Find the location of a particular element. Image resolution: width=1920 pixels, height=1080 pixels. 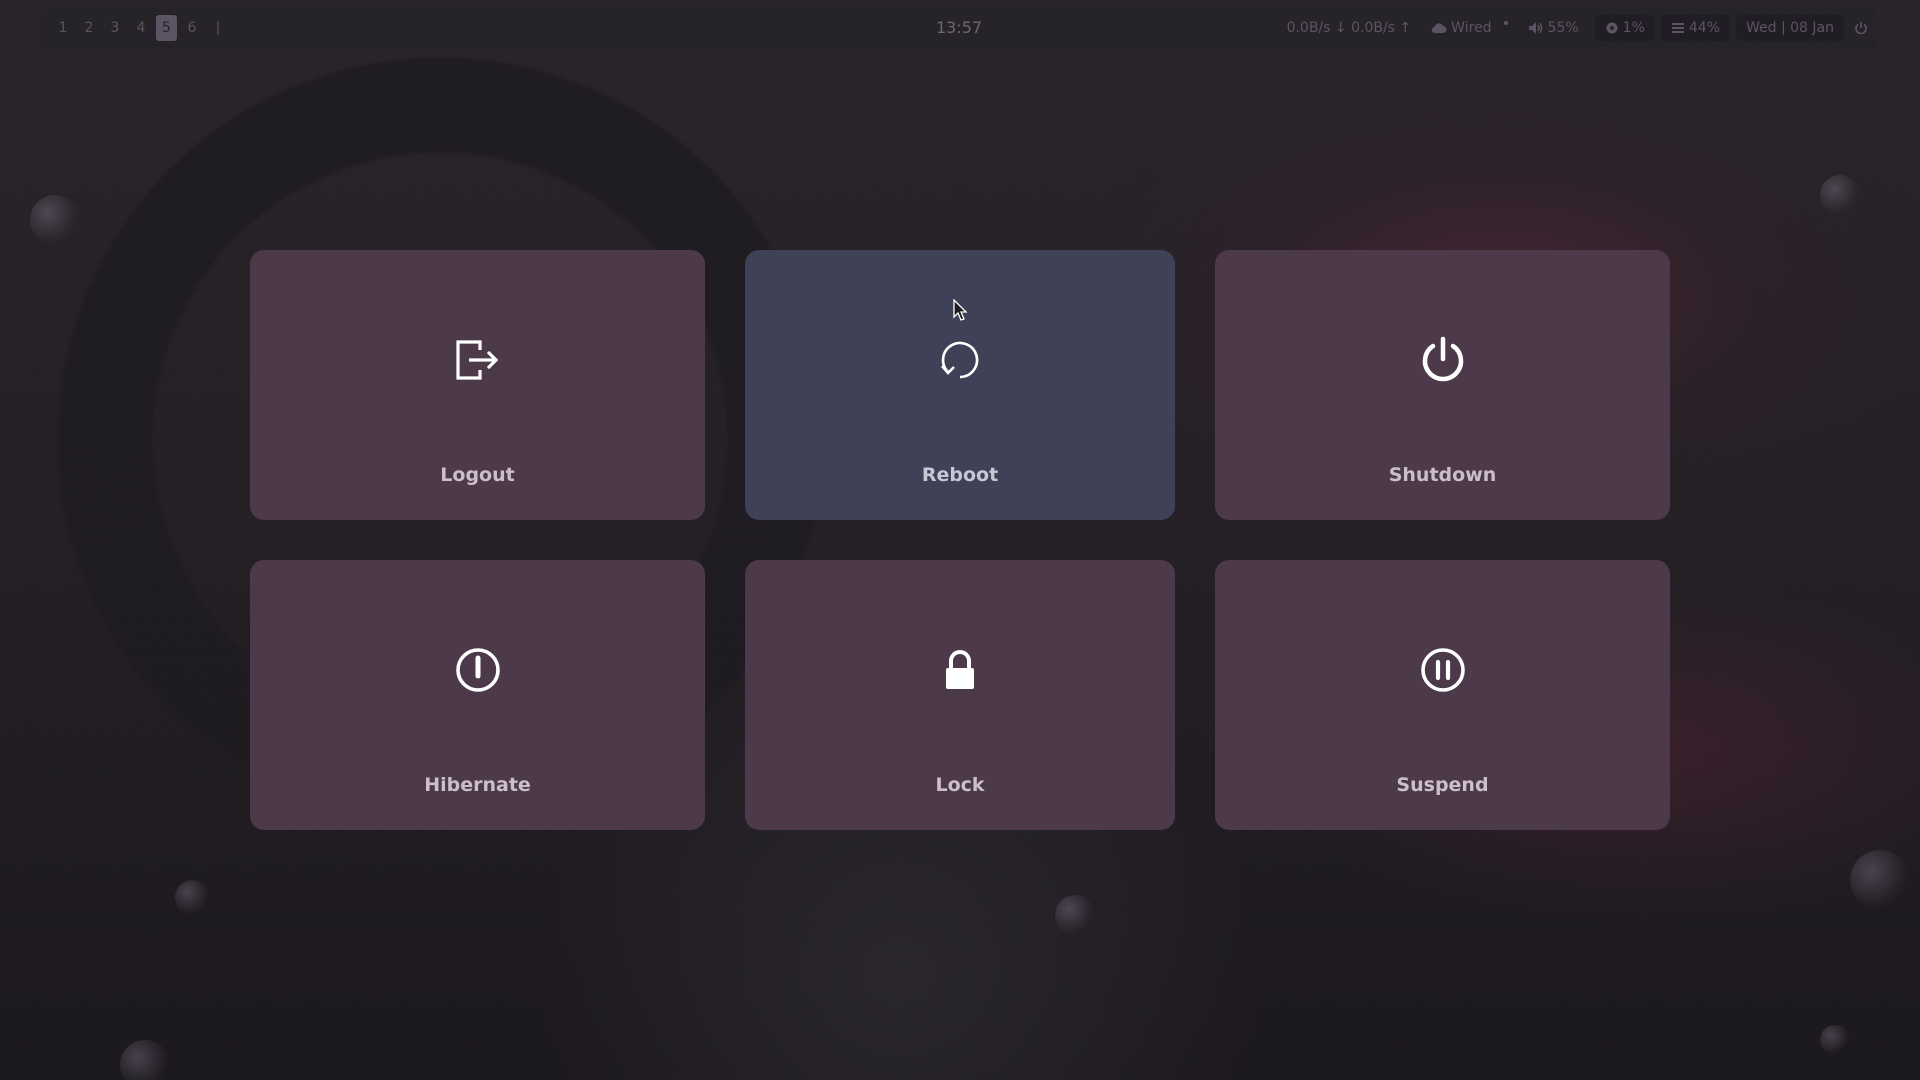

memory-module: 44% is located at coordinates (1695, 28).